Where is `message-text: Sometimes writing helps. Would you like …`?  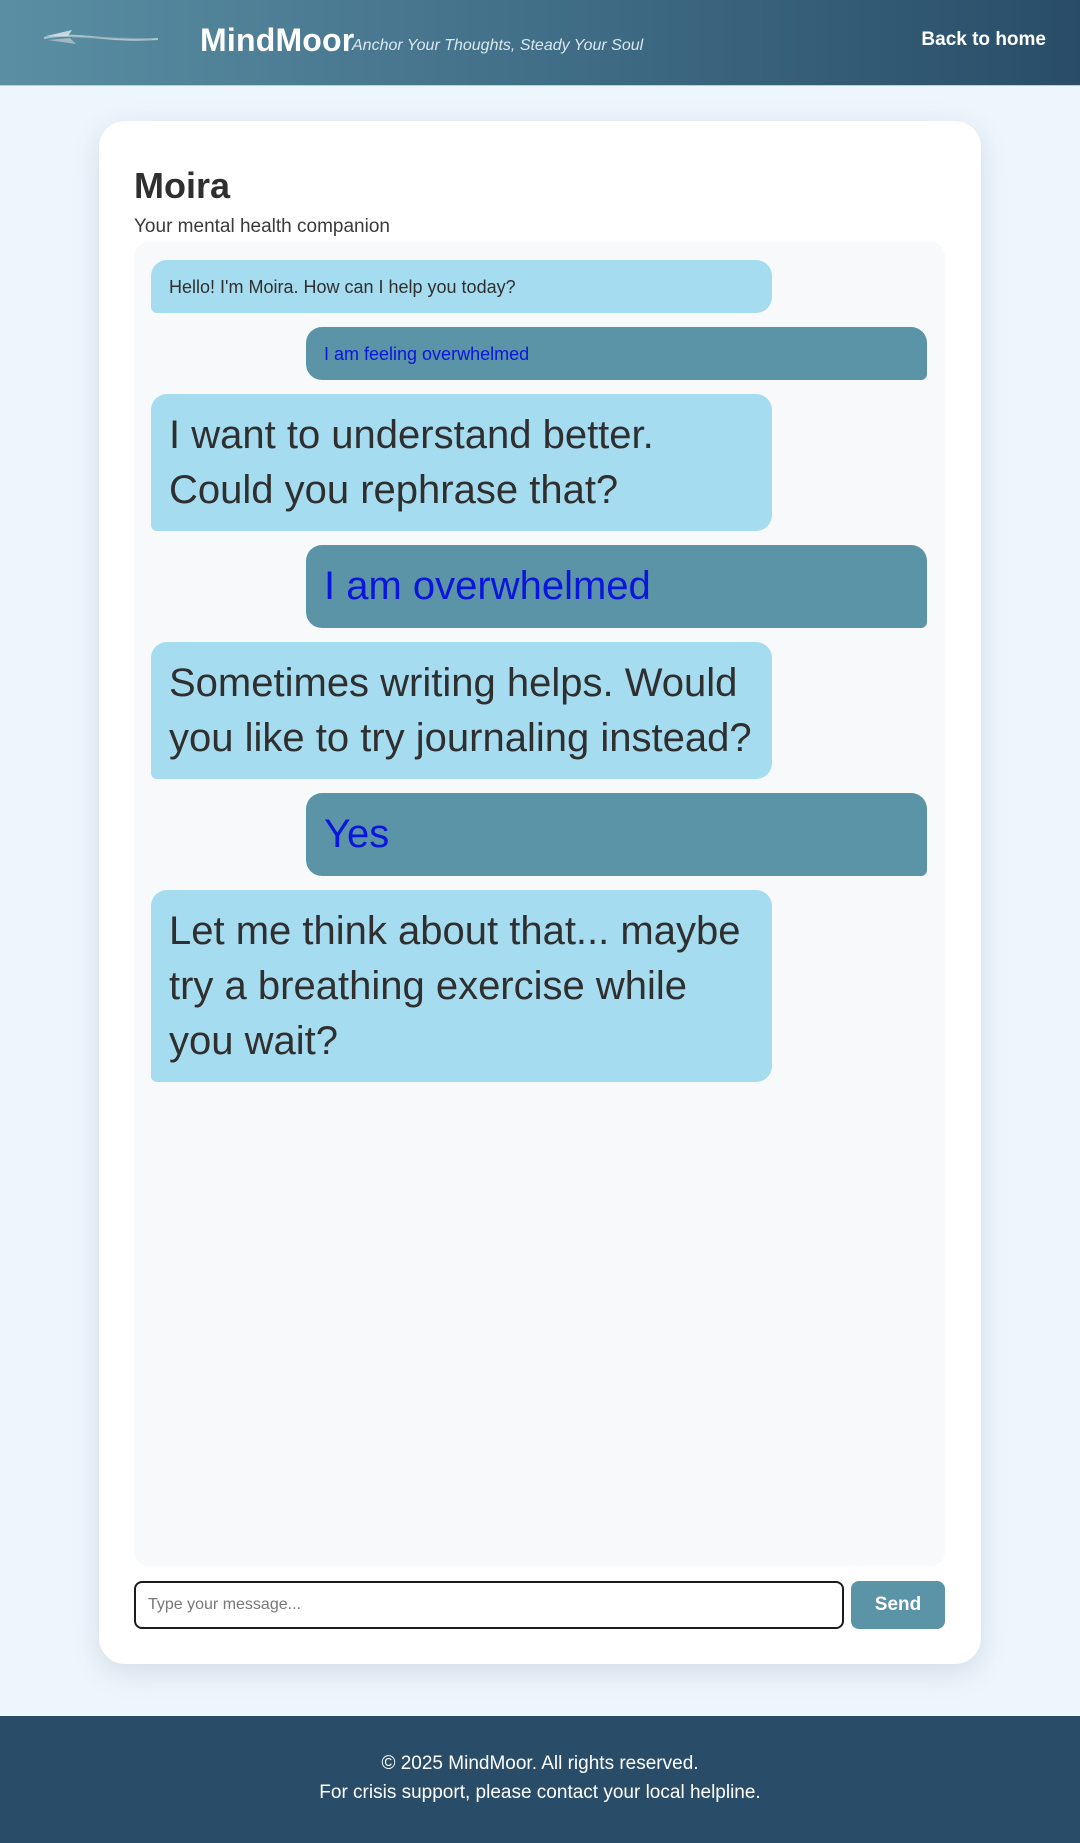
message-text: Sometimes writing helps. Would you like … is located at coordinates (460, 710).